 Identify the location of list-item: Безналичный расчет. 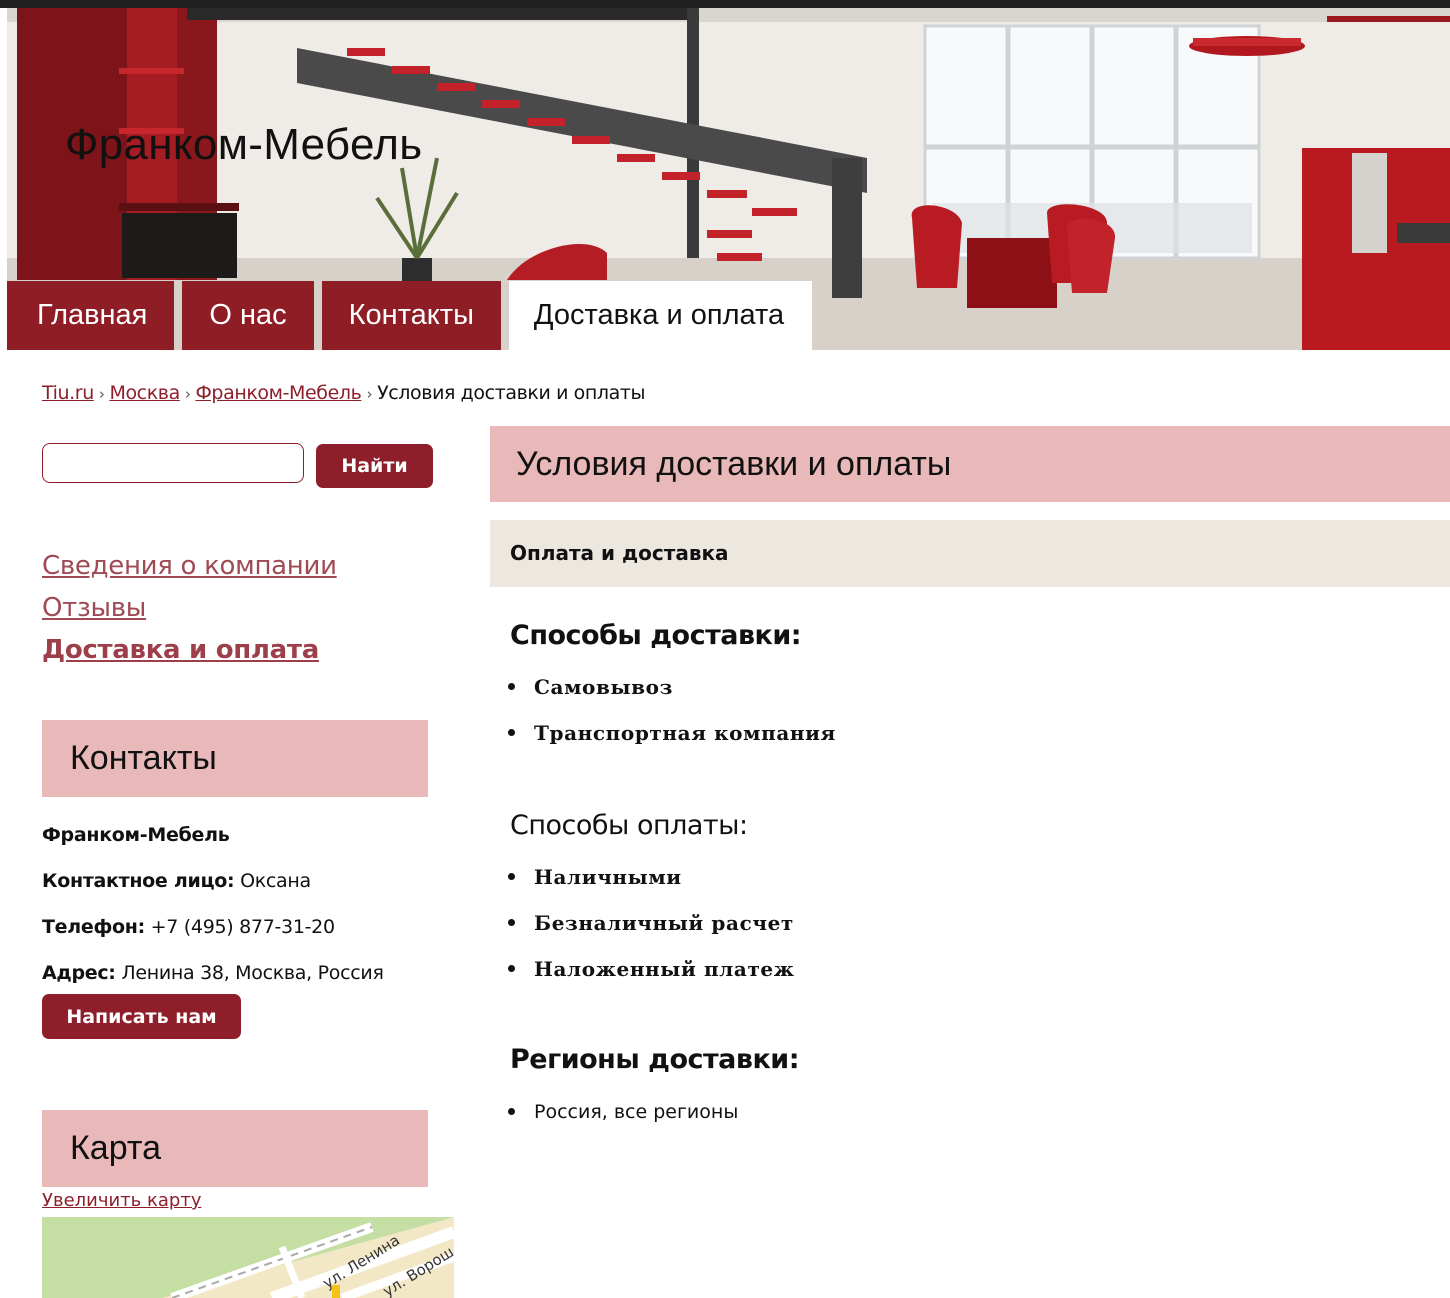
(651, 923).